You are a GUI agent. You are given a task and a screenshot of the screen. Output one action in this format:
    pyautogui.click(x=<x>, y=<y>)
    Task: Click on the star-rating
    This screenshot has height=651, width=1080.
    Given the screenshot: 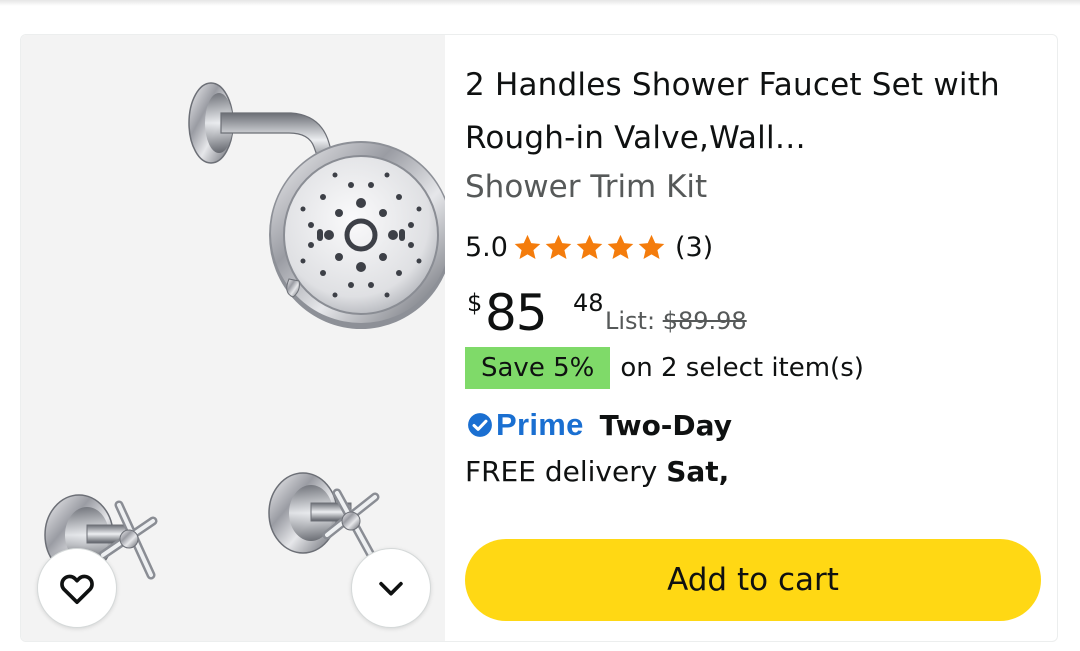 What is the action you would take?
    pyautogui.click(x=589, y=247)
    